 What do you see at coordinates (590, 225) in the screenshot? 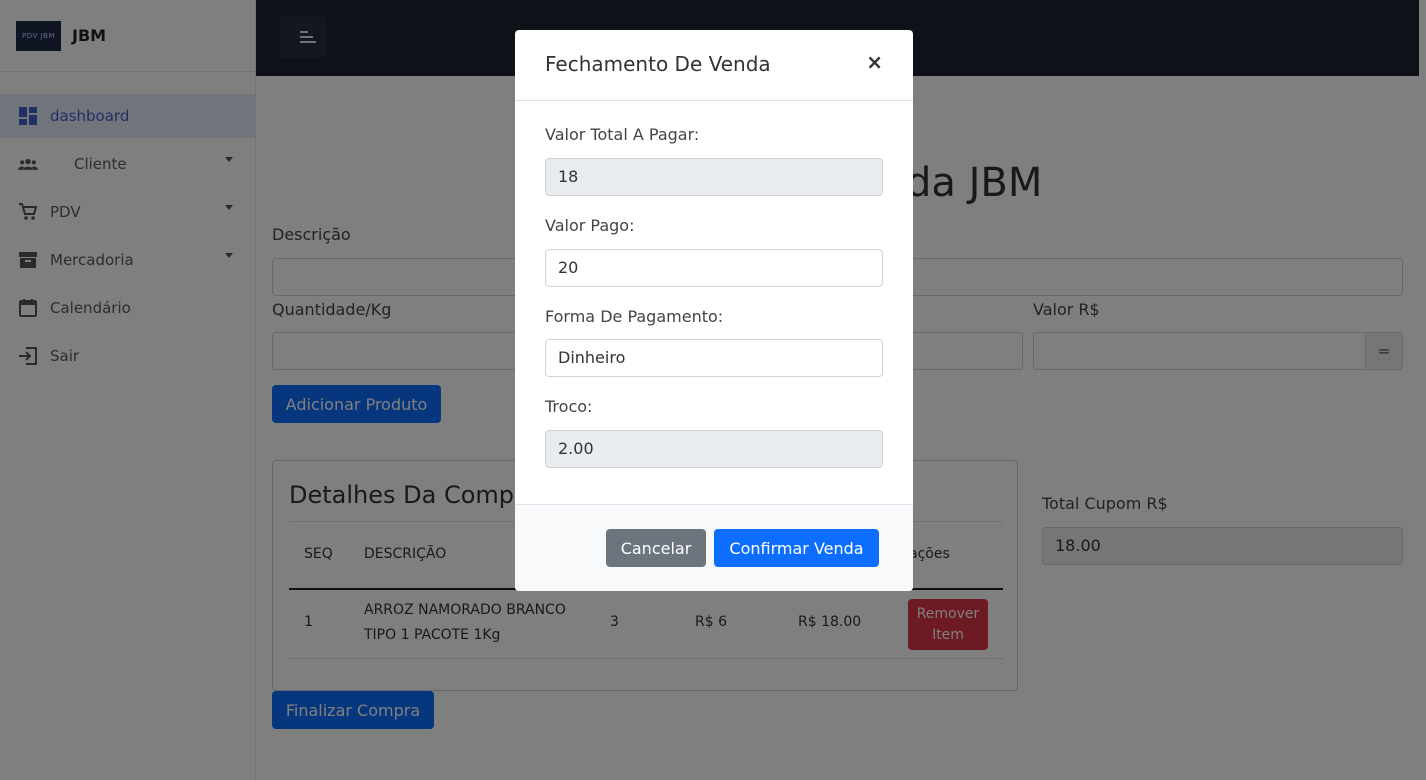
I see `valor-pago-label: Valor Pago:` at bounding box center [590, 225].